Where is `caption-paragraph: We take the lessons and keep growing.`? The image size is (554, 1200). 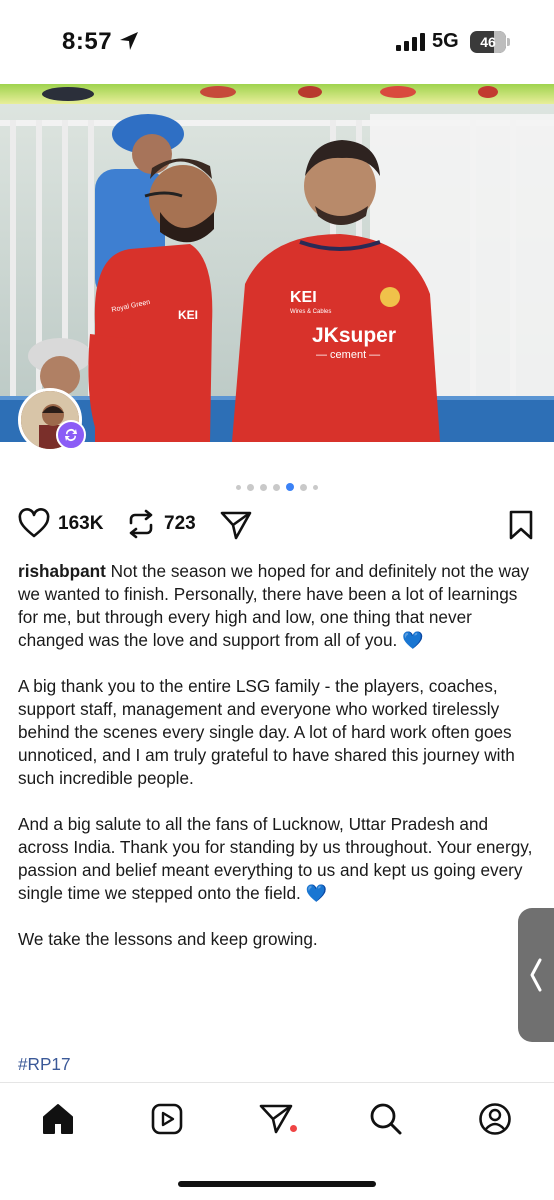 caption-paragraph: We take the lessons and keep growing. is located at coordinates (168, 939).